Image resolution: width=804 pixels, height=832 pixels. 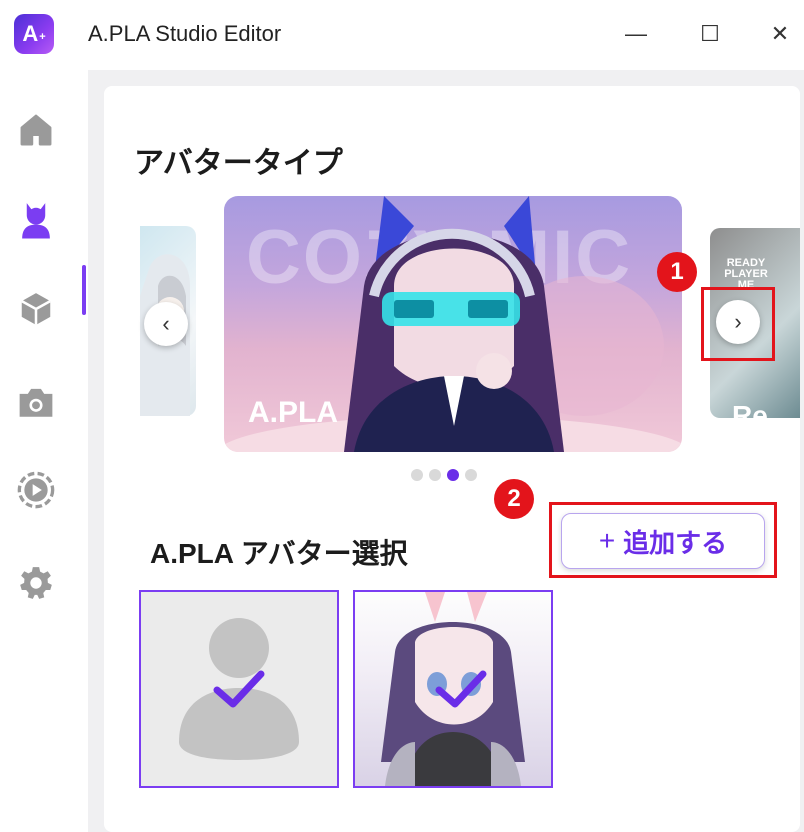 What do you see at coordinates (444, 475) in the screenshot?
I see `carousel-pagination` at bounding box center [444, 475].